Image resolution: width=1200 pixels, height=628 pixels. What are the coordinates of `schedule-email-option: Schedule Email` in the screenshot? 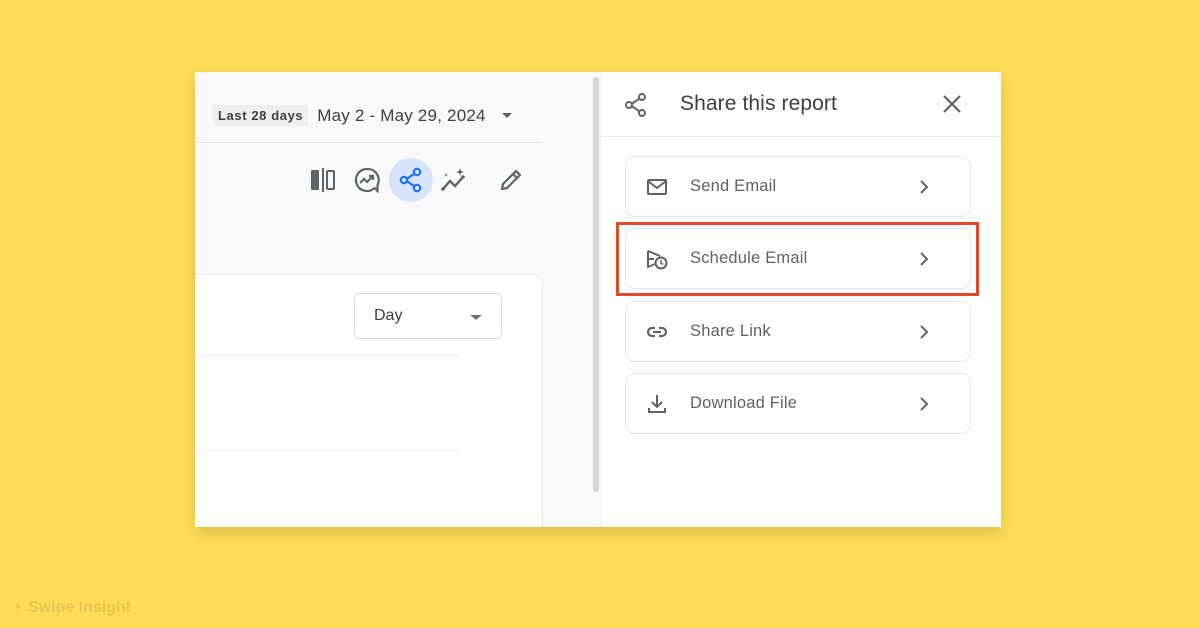 It's located at (798, 258).